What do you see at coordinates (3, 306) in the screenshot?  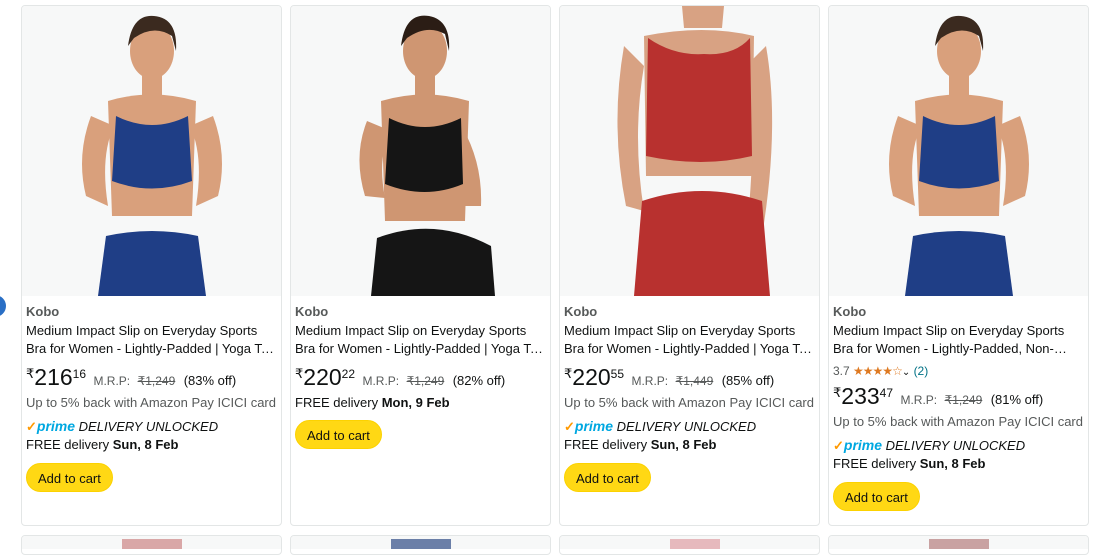 I see `carousel-edge-handle` at bounding box center [3, 306].